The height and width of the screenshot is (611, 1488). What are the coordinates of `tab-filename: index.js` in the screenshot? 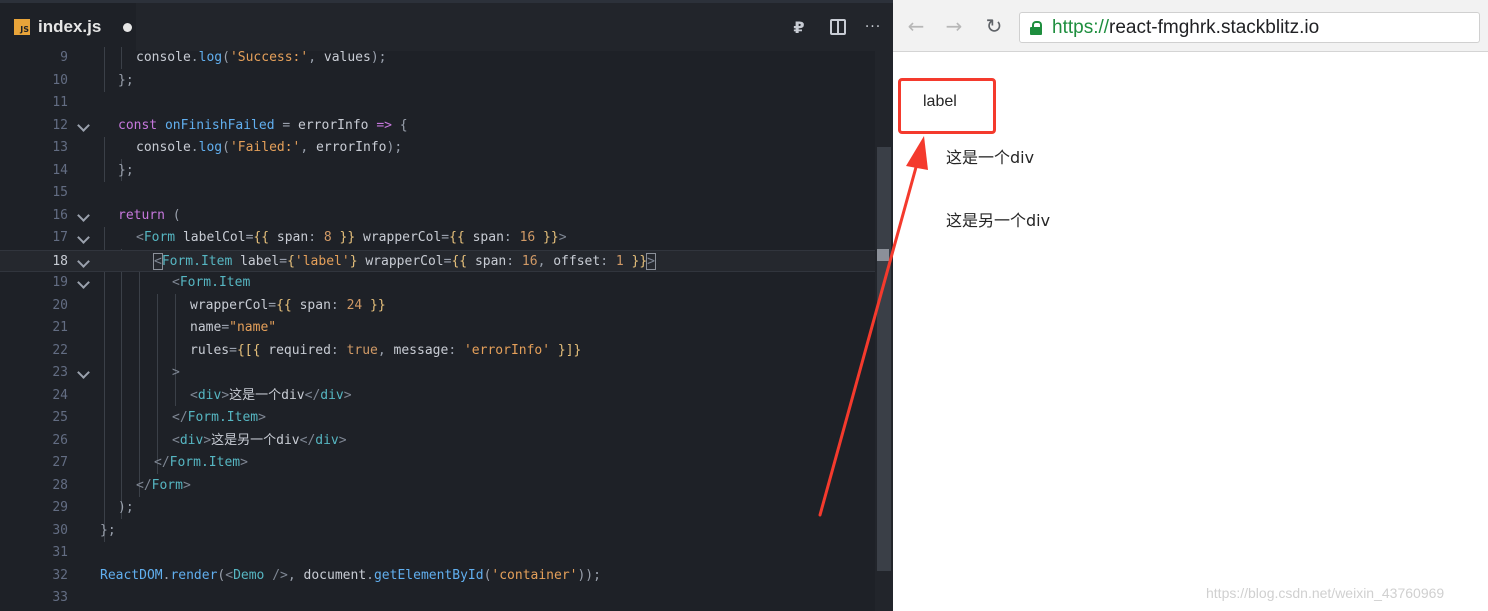 It's located at (70, 26).